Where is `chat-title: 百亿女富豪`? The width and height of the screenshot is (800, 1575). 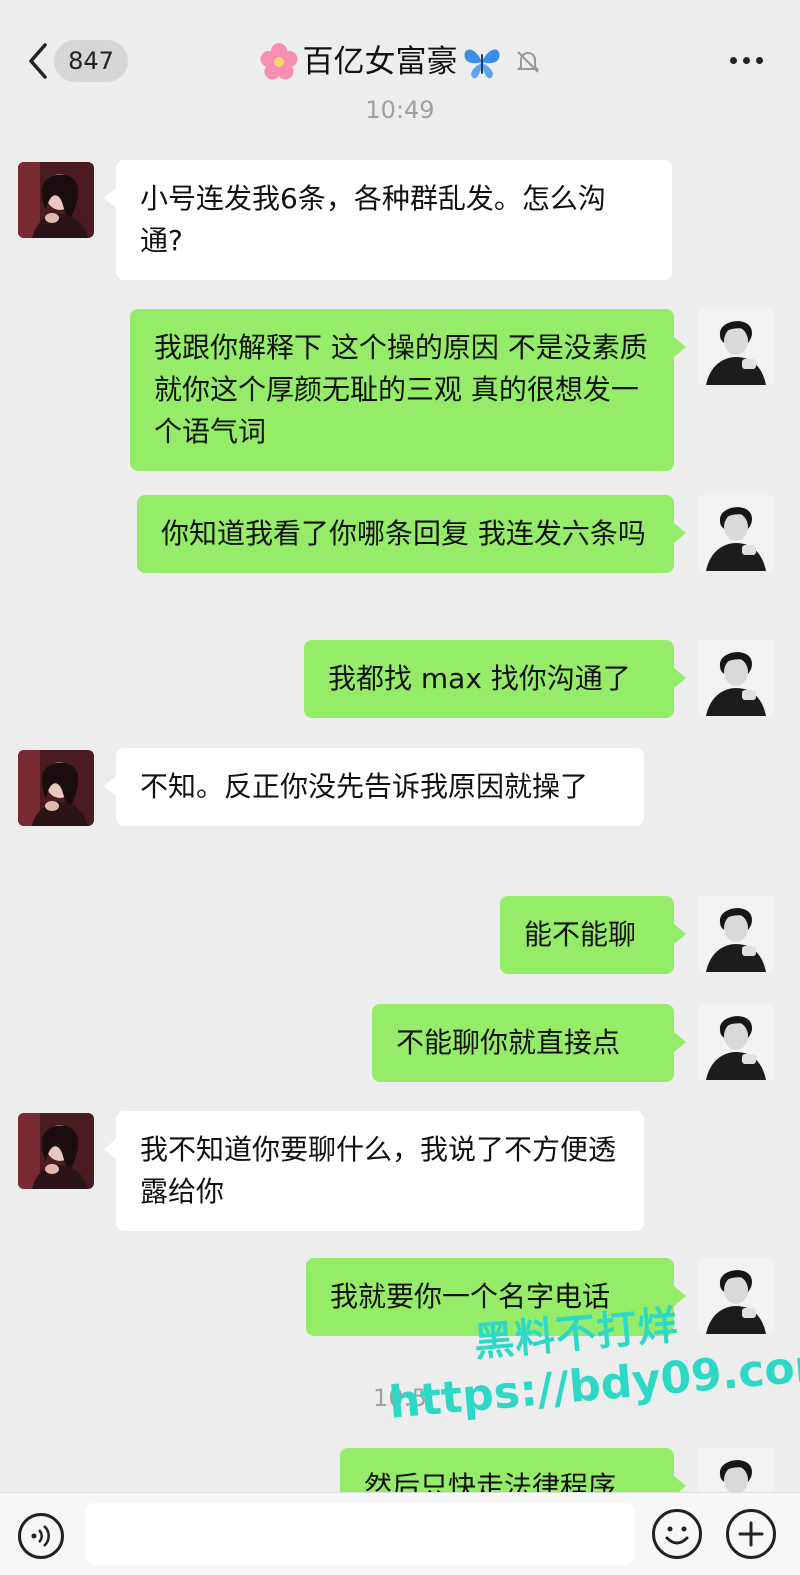
chat-title: 百亿女富豪 is located at coordinates (380, 62).